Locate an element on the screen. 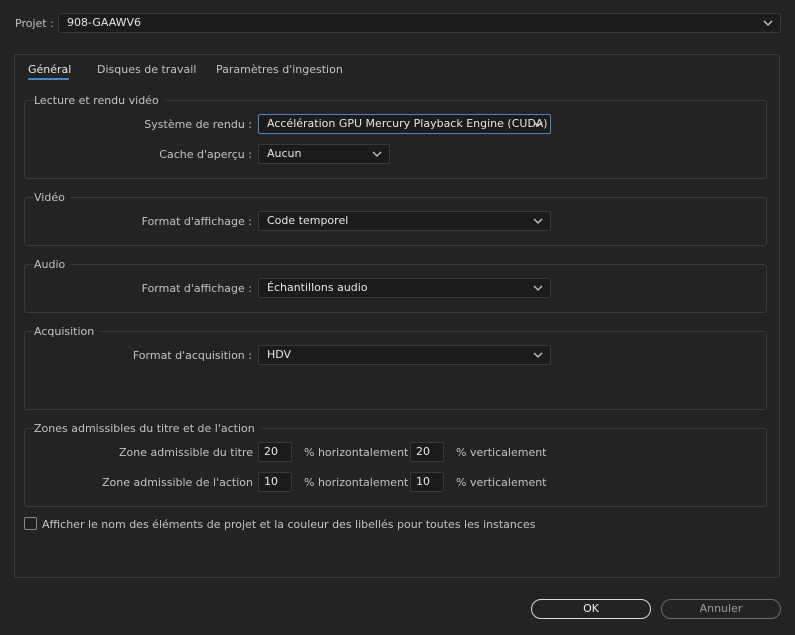 The width and height of the screenshot is (795, 635). video-format-value: Code temporel is located at coordinates (308, 220).